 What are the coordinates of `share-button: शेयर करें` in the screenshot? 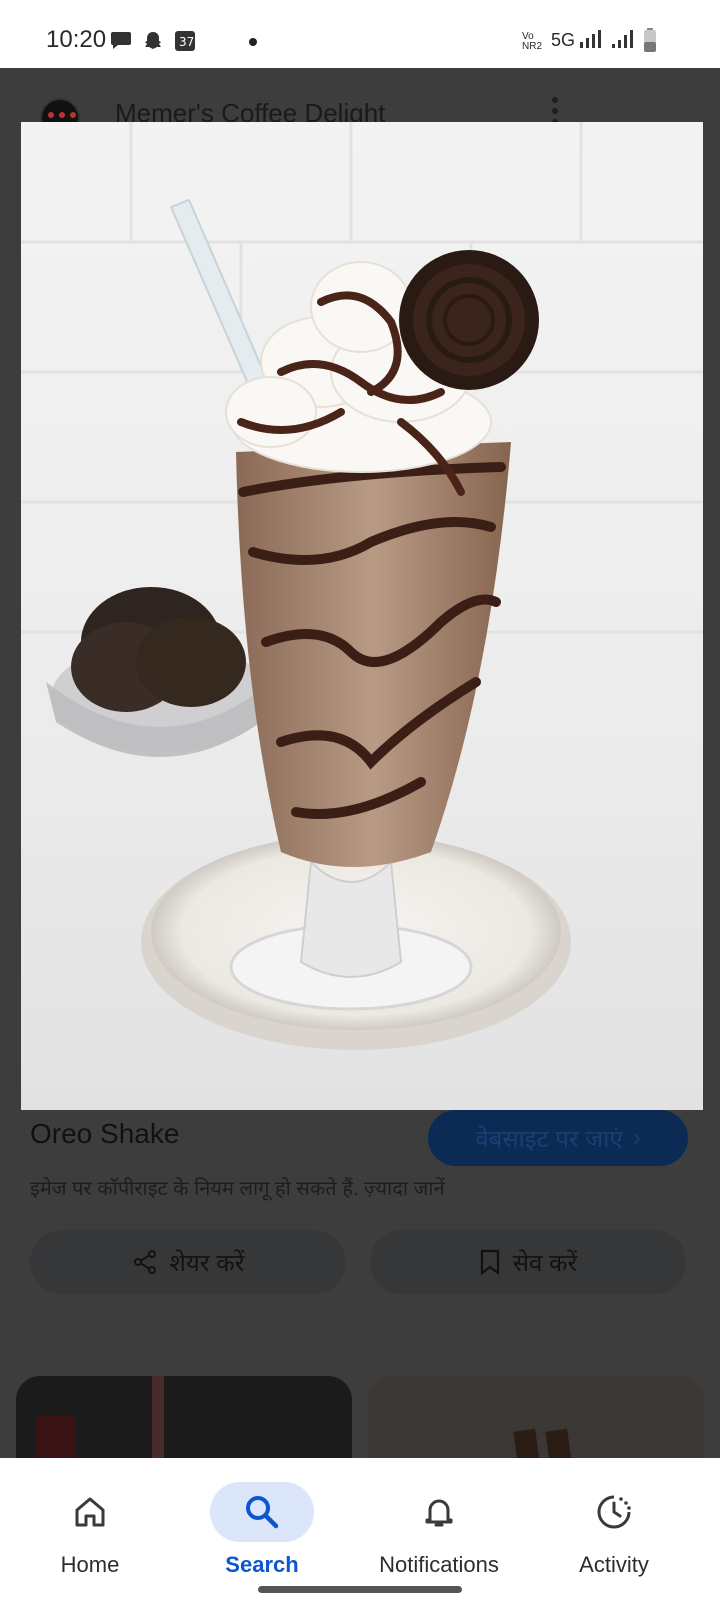 It's located at (188, 1262).